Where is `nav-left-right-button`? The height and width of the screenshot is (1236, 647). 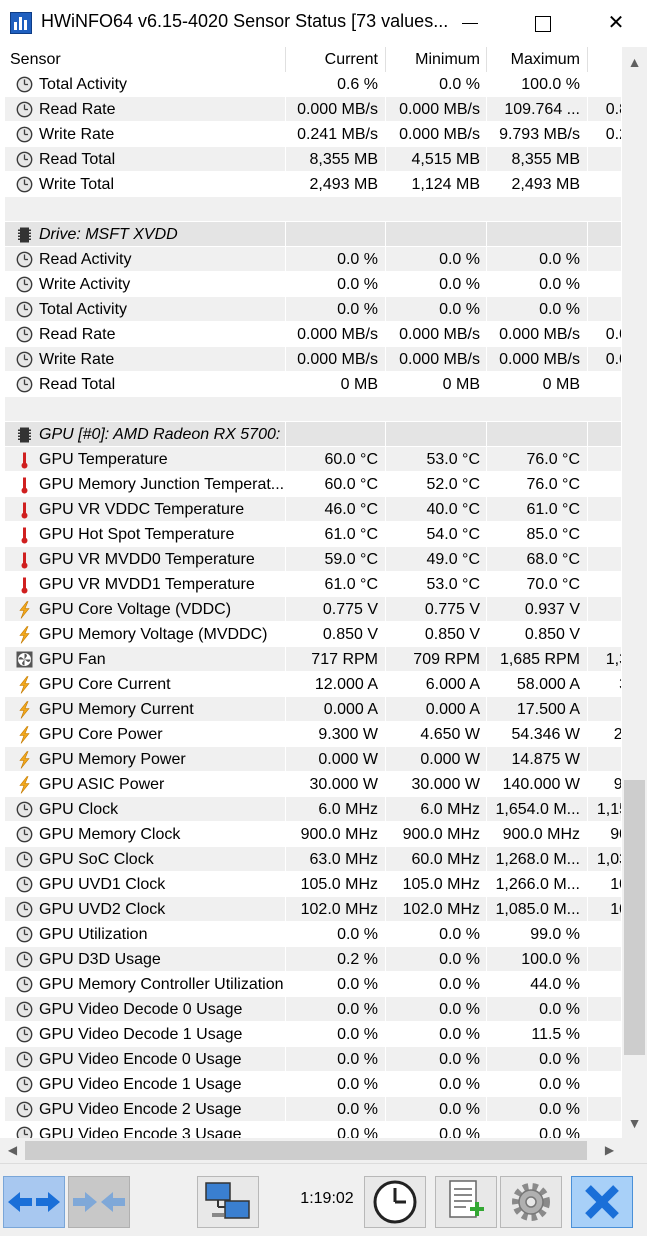 nav-left-right-button is located at coordinates (34, 1202).